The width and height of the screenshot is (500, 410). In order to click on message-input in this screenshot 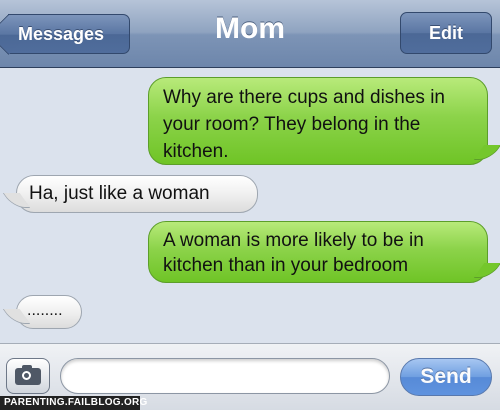, I will do `click(225, 376)`.